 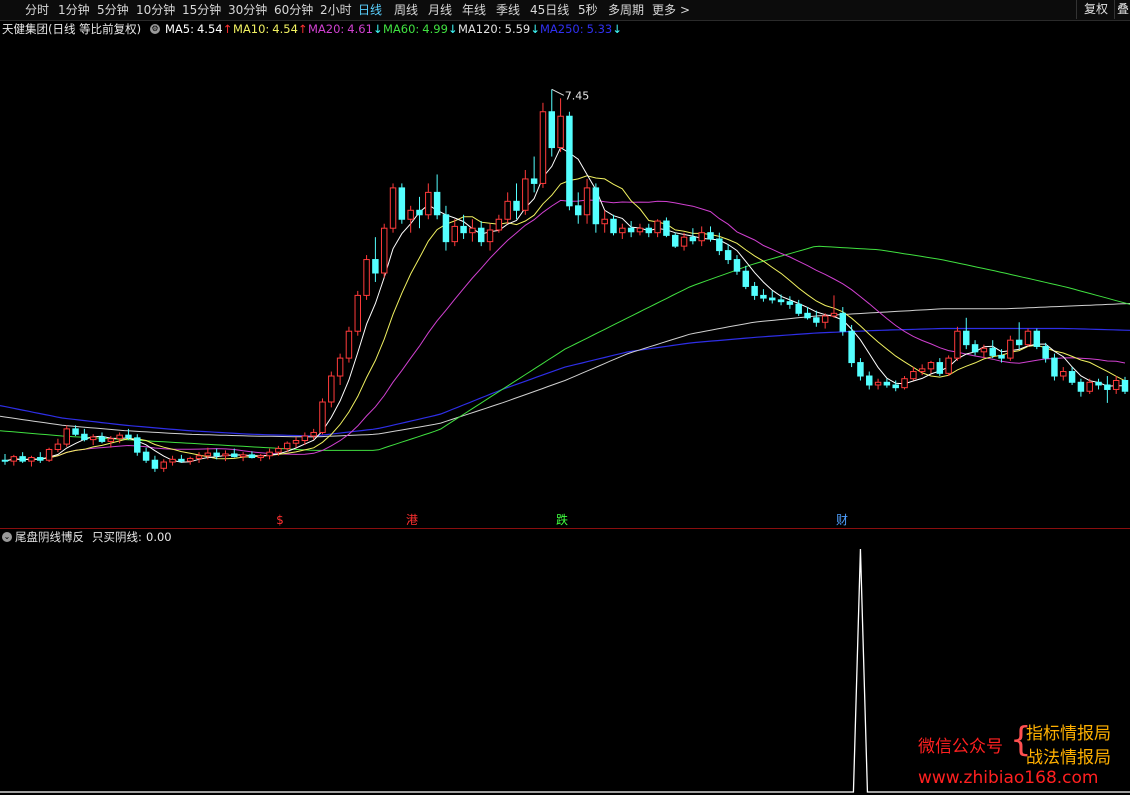 I want to click on ma-item: MA60: 4.99↓, so click(x=420, y=29).